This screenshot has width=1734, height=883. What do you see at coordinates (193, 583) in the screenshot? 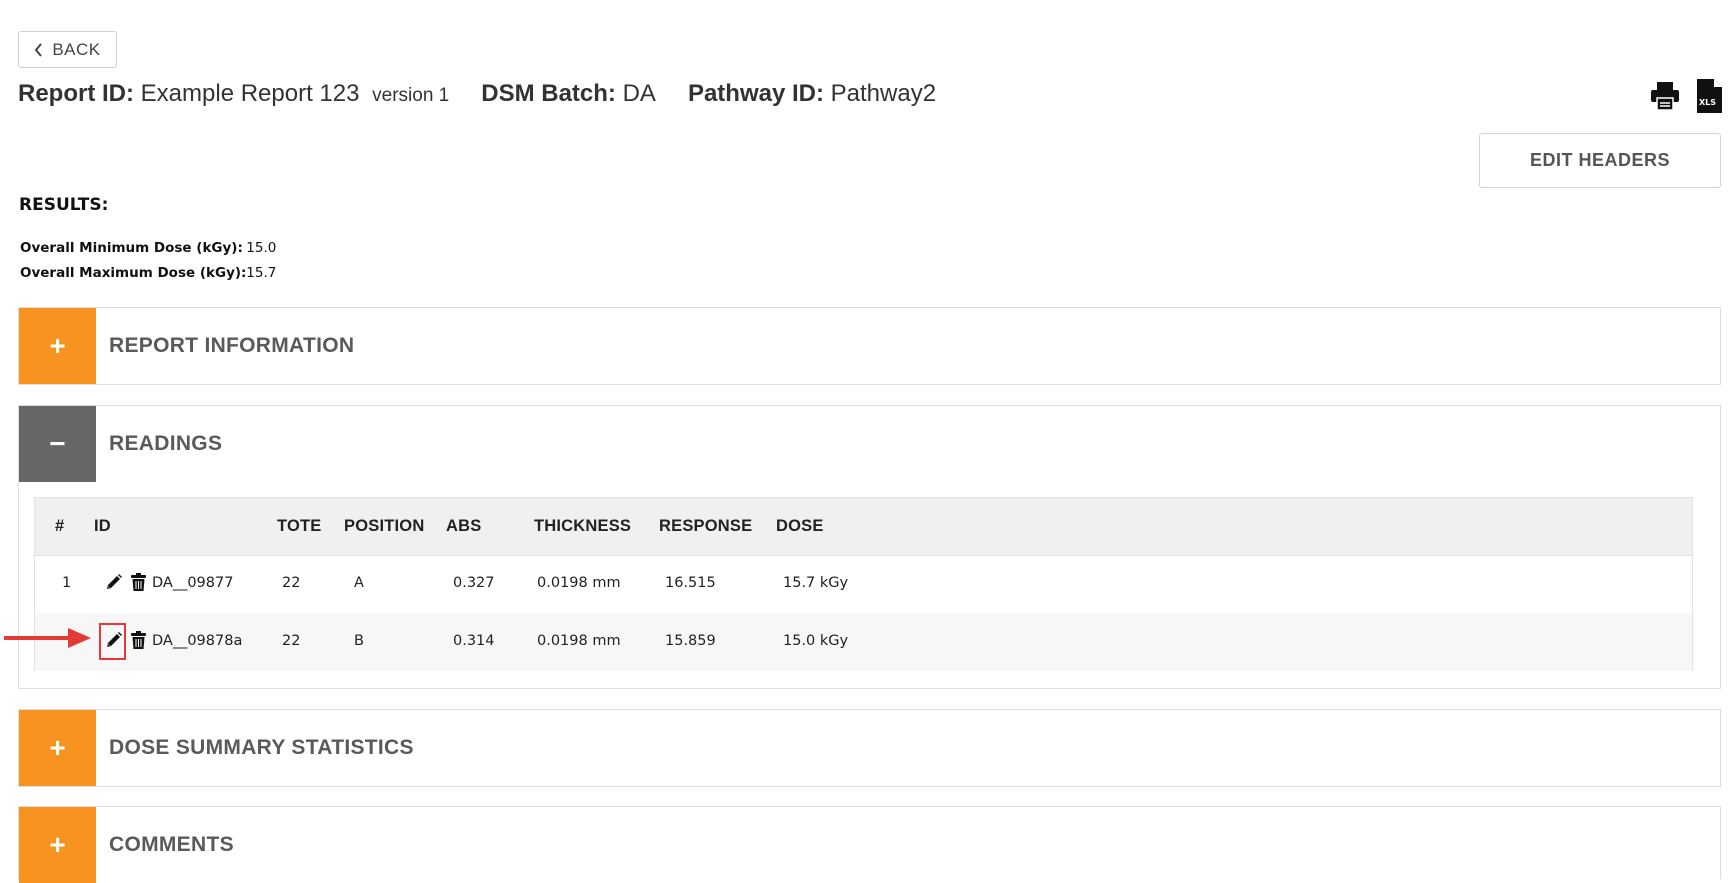
I see `reading-id: DA__09877` at bounding box center [193, 583].